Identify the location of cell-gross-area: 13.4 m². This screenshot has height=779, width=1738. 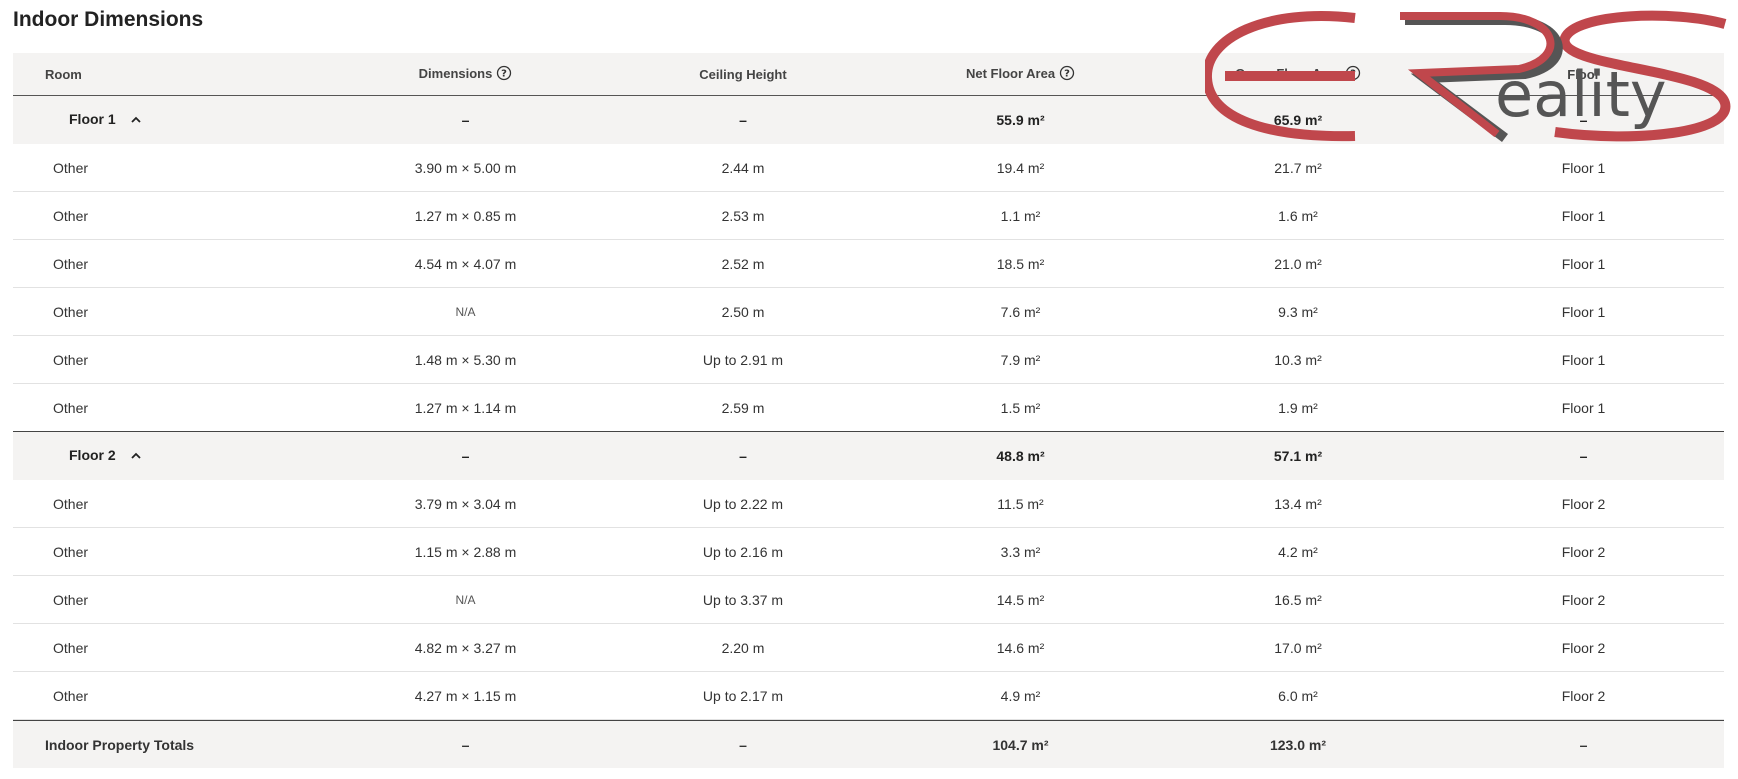
(1298, 503).